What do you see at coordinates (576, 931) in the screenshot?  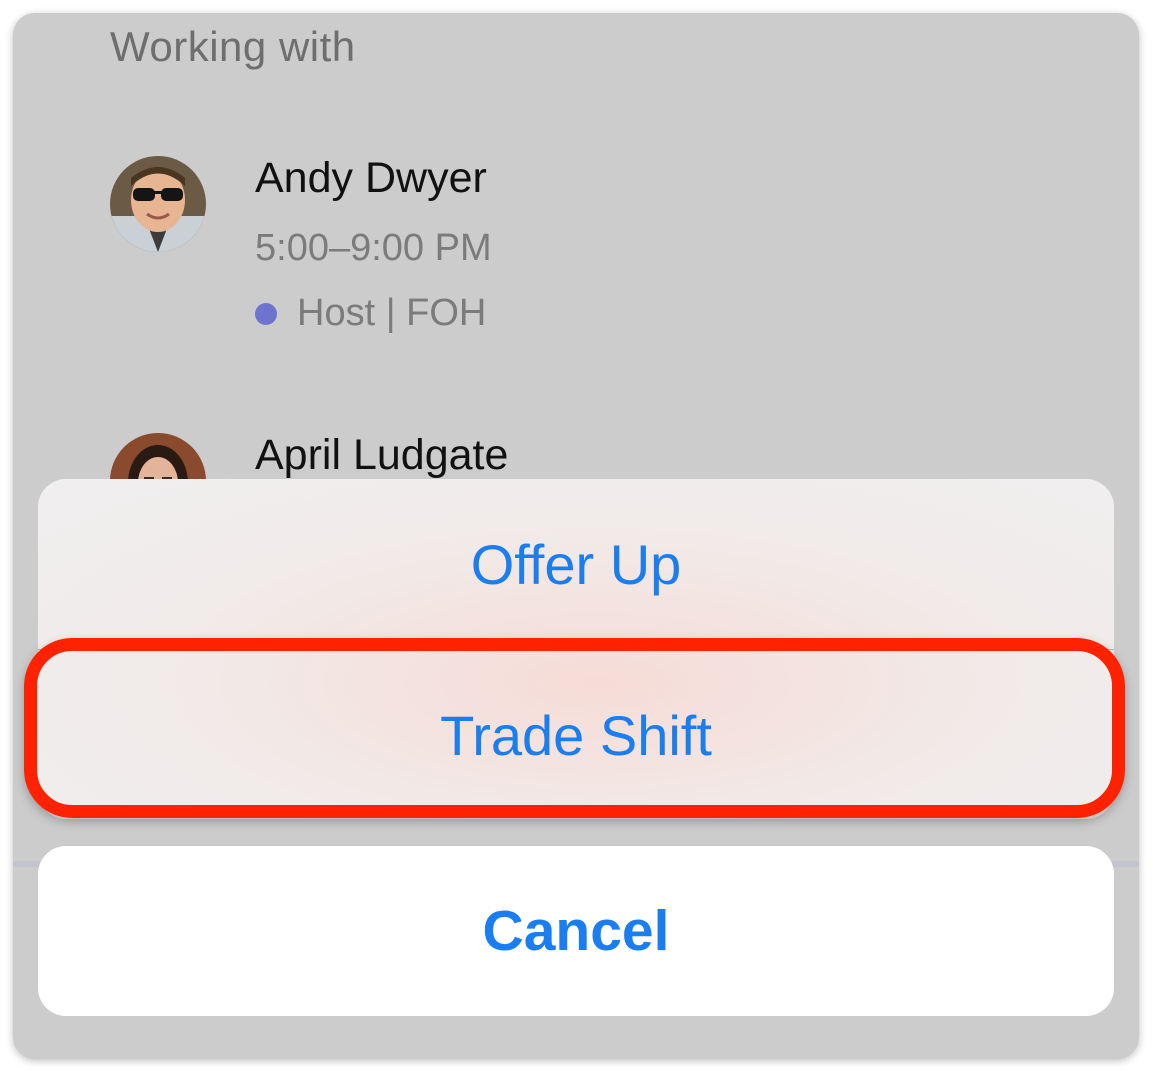 I see `cancel-button: Cancel` at bounding box center [576, 931].